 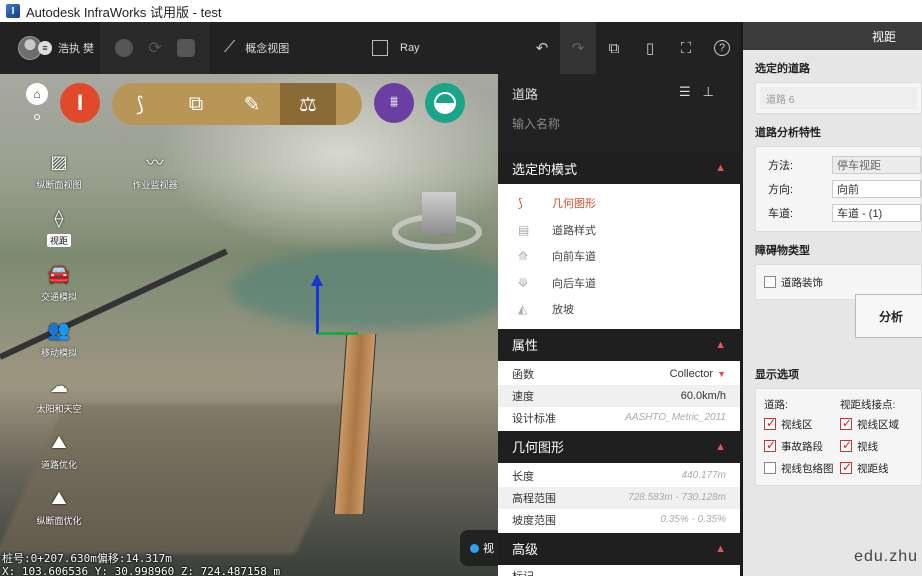 What do you see at coordinates (480, 548) in the screenshot?
I see `sight-distance-chip: 视` at bounding box center [480, 548].